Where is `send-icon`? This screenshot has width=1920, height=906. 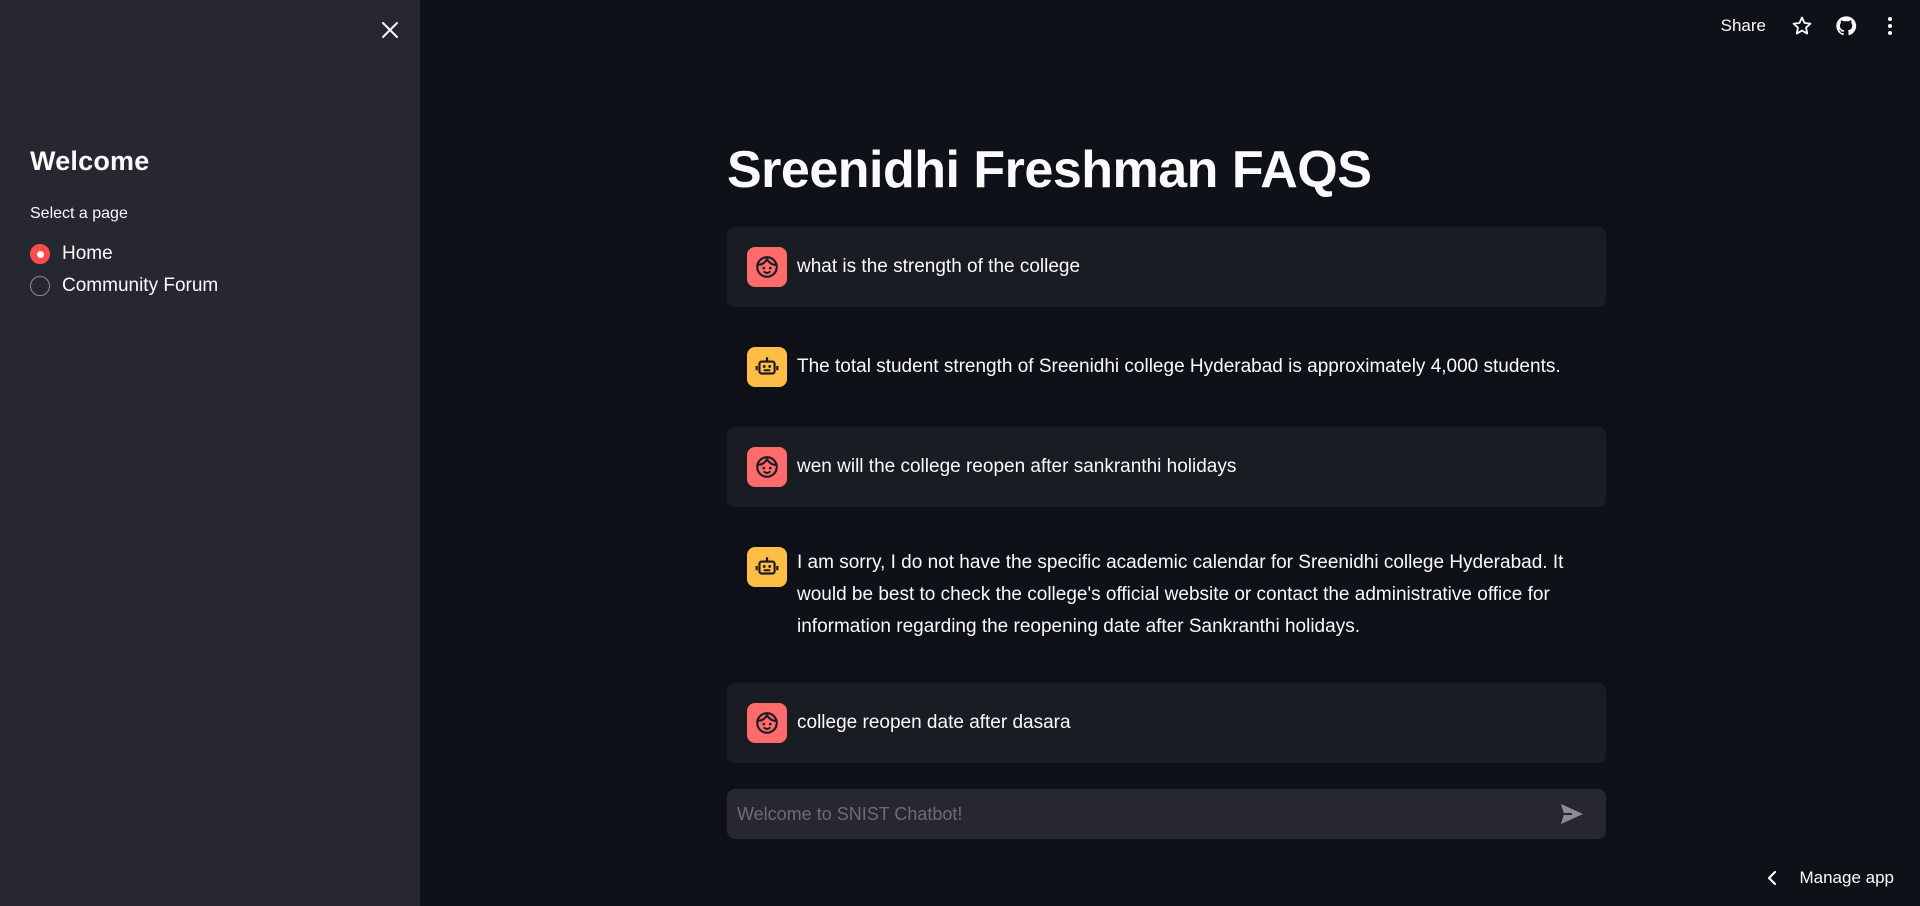 send-icon is located at coordinates (1572, 814).